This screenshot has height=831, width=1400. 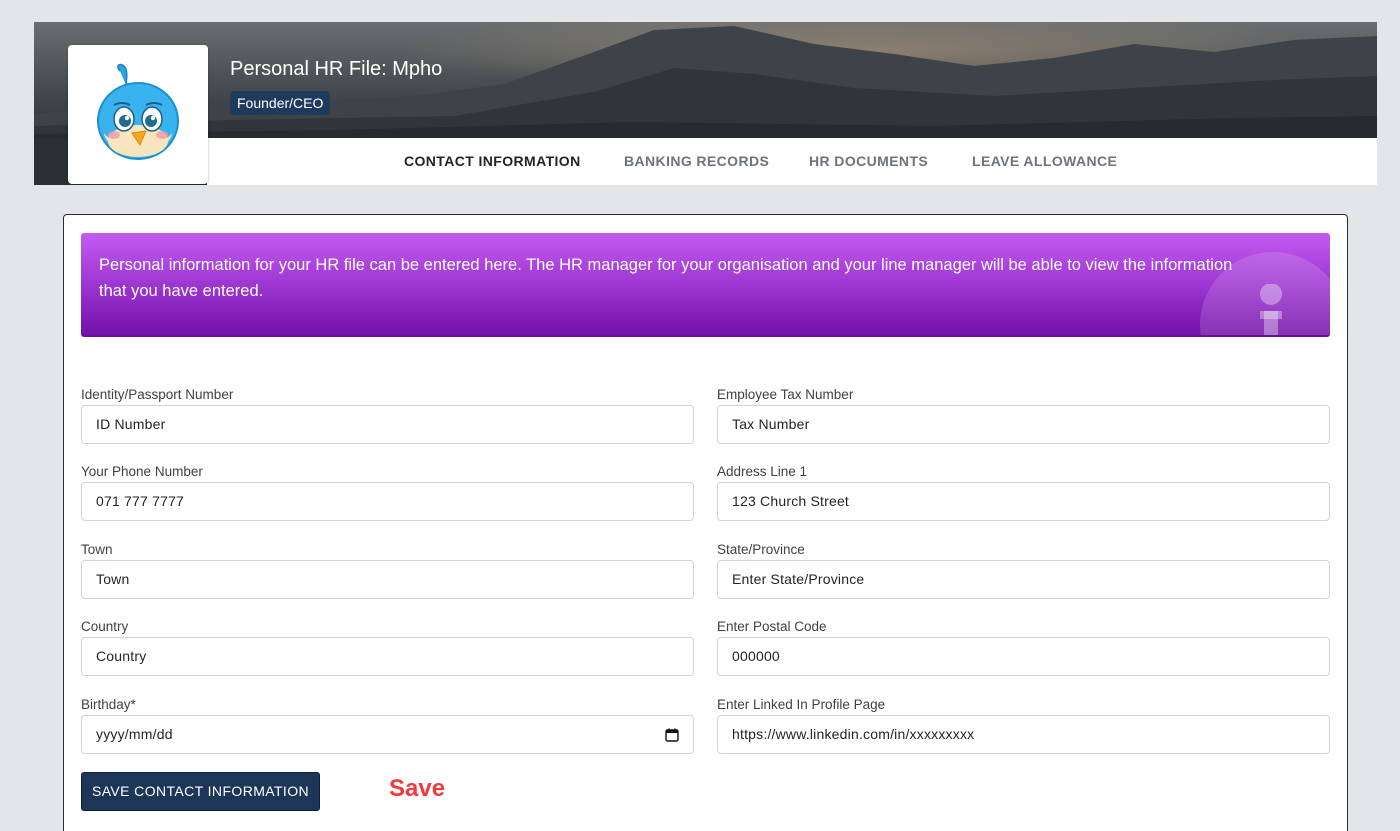 I want to click on tab-hr-documents: HR DOCUMENTS, so click(x=868, y=161).